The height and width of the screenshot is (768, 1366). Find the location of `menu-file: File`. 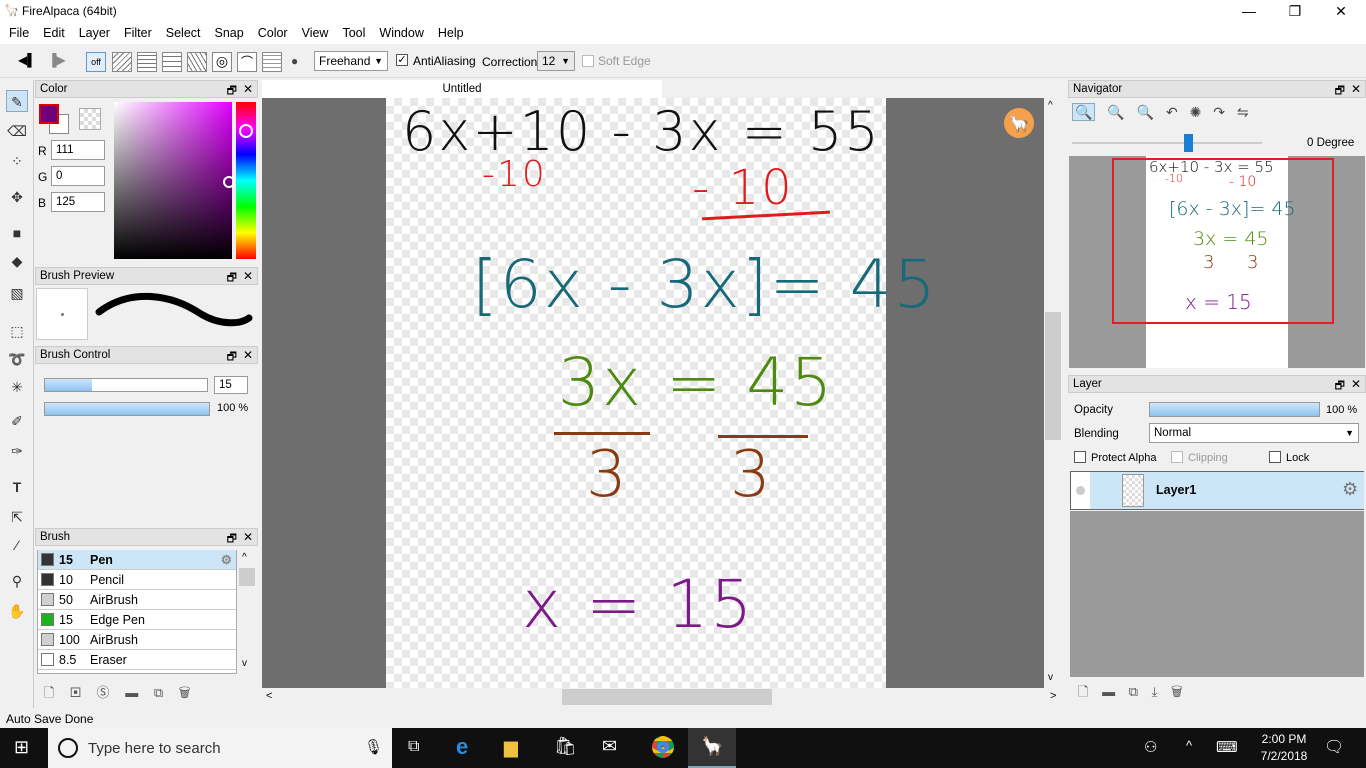

menu-file: File is located at coordinates (19, 33).